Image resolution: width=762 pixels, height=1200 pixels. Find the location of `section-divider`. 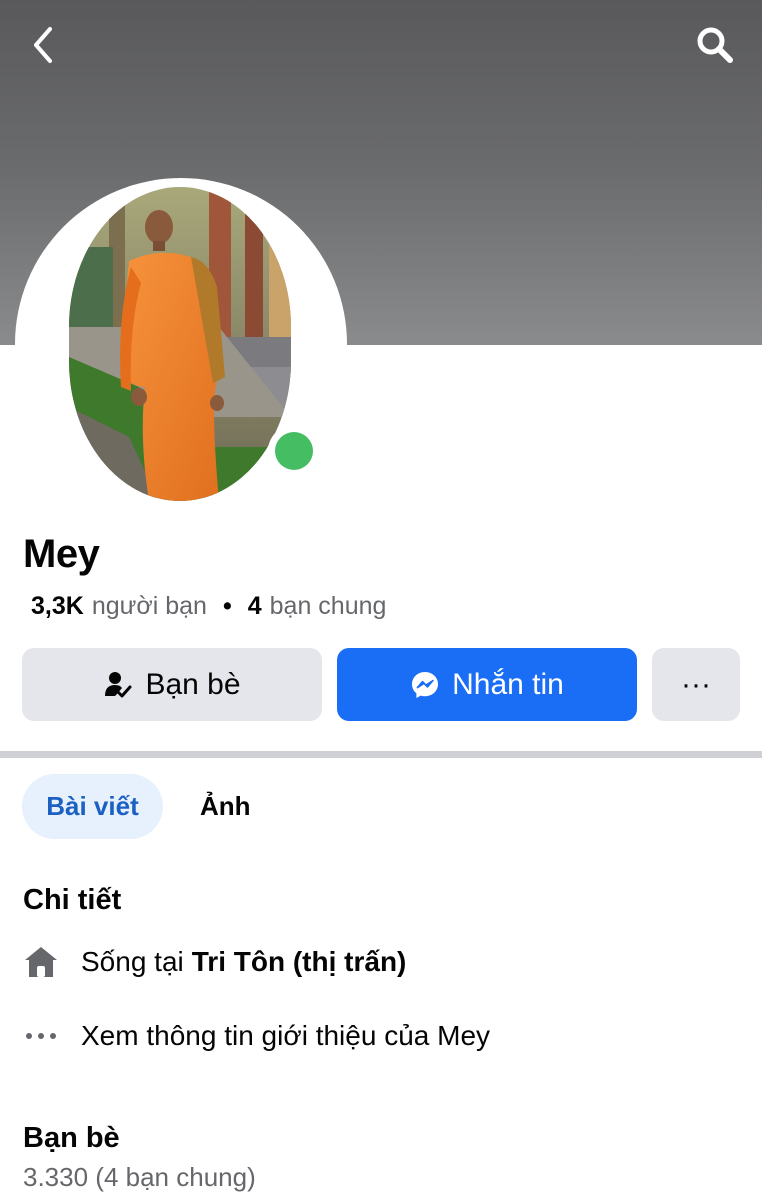

section-divider is located at coordinates (381, 754).